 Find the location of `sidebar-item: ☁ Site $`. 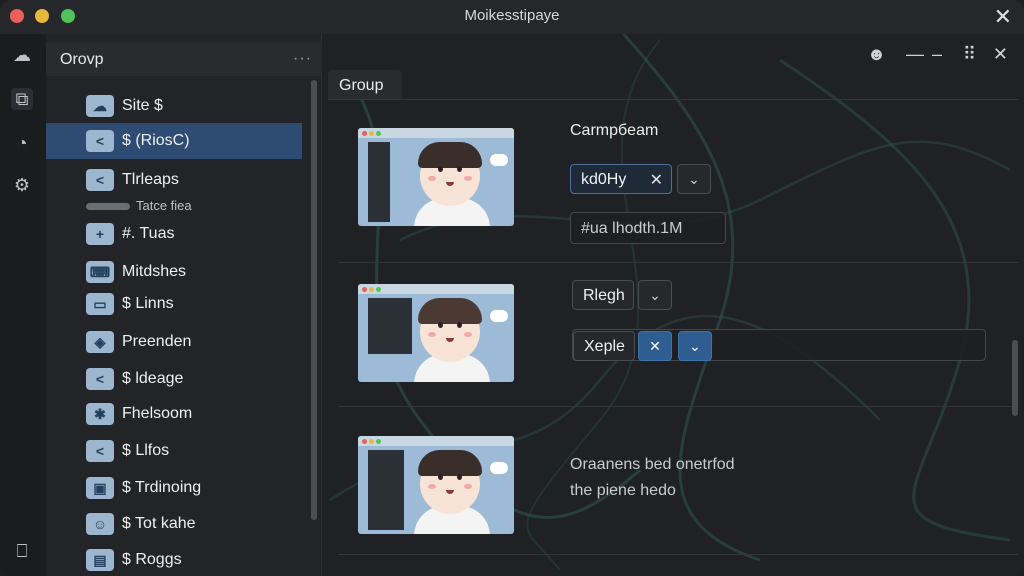

sidebar-item: ☁ Site $ is located at coordinates (174, 106).